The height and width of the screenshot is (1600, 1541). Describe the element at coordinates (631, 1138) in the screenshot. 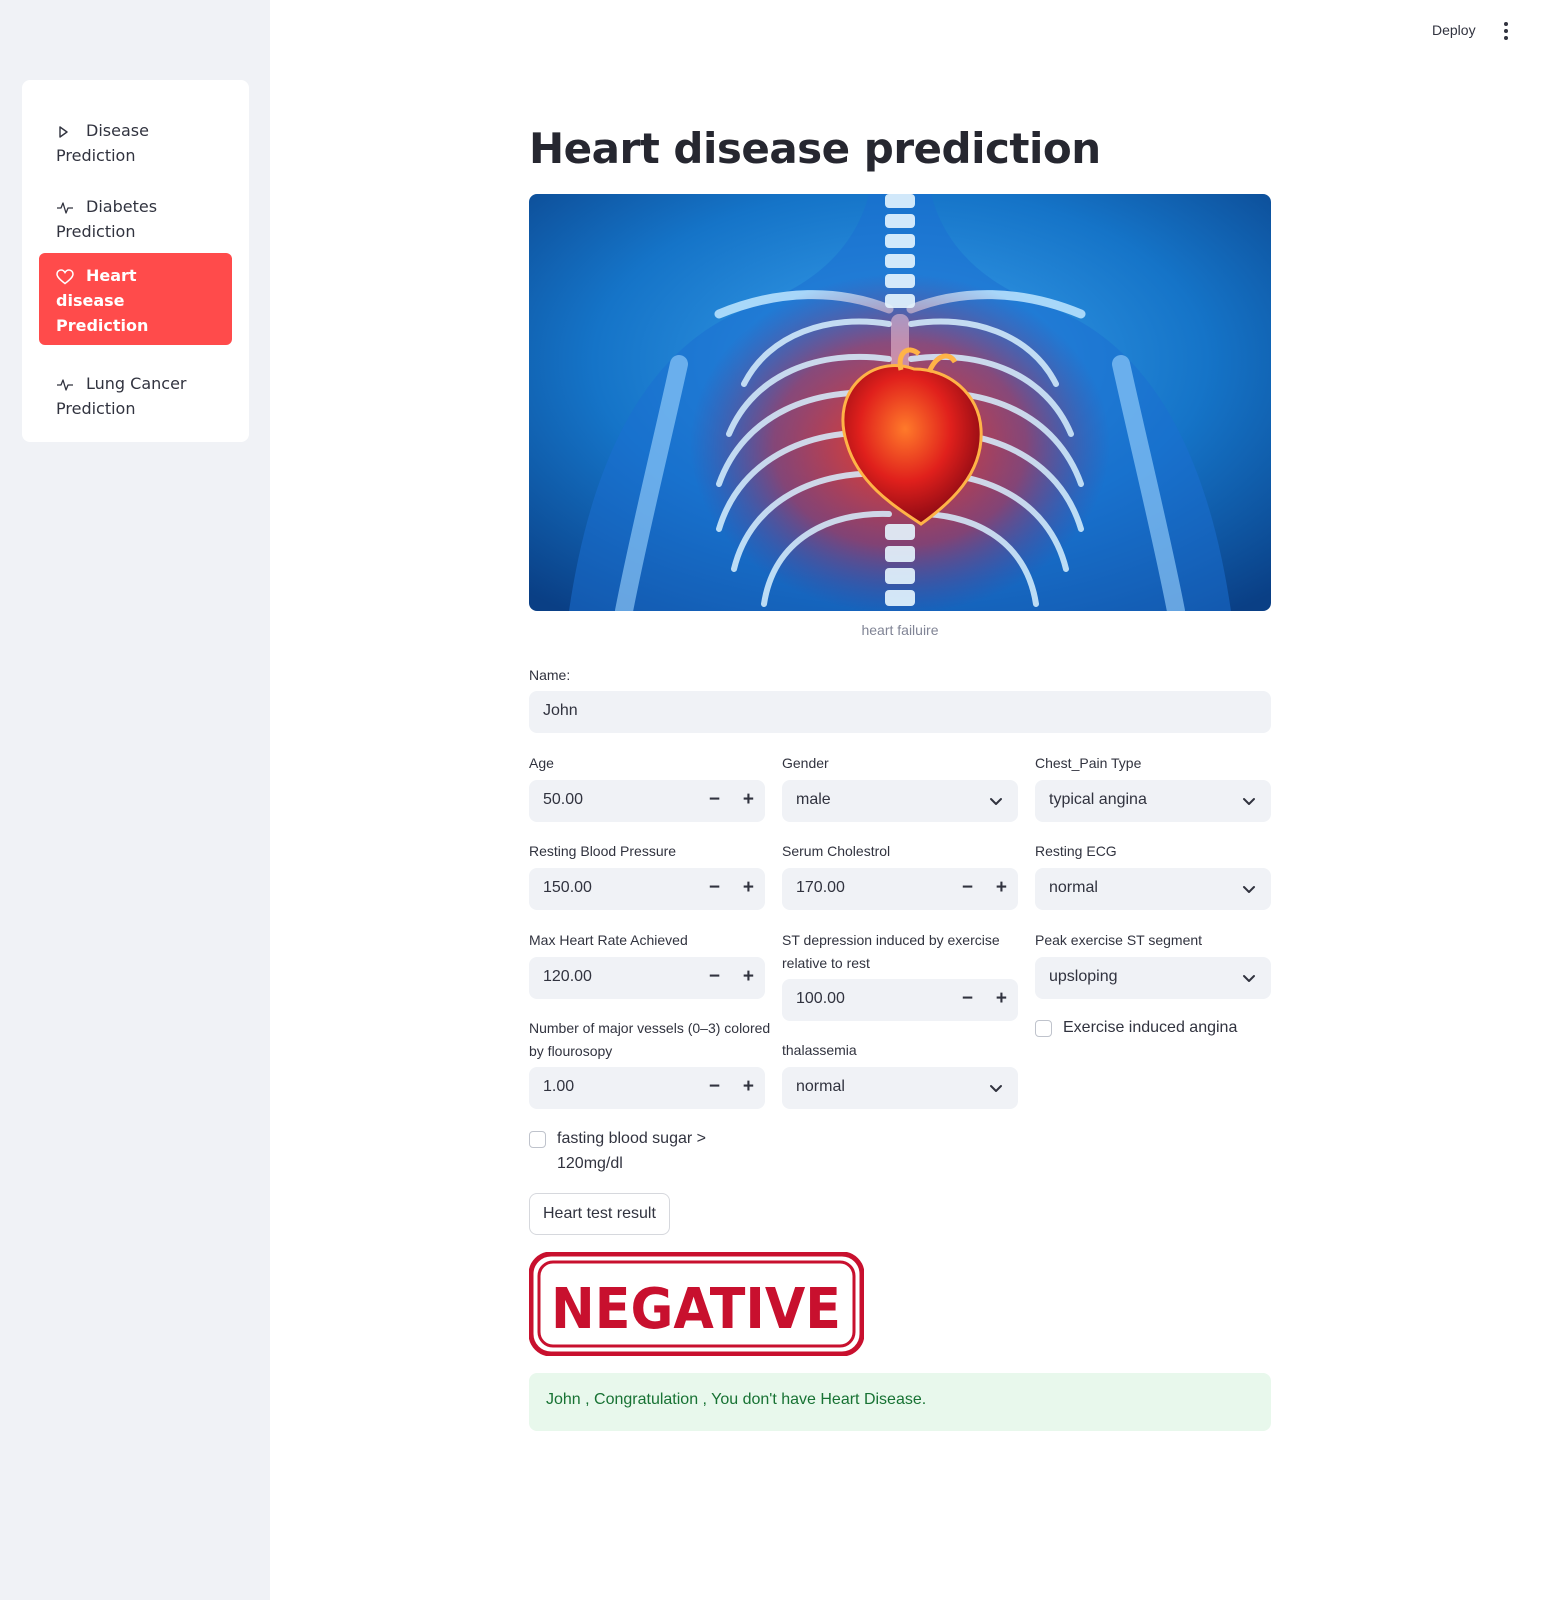

I see `fasting-sugar-label-line1: fasting blood sugar >` at that location.